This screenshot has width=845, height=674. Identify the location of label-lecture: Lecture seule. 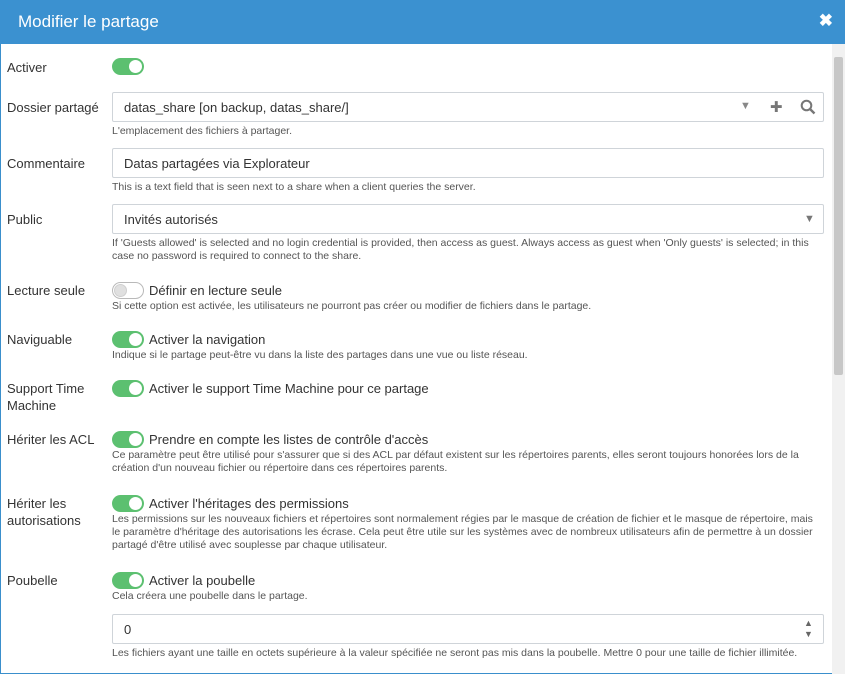
(46, 290).